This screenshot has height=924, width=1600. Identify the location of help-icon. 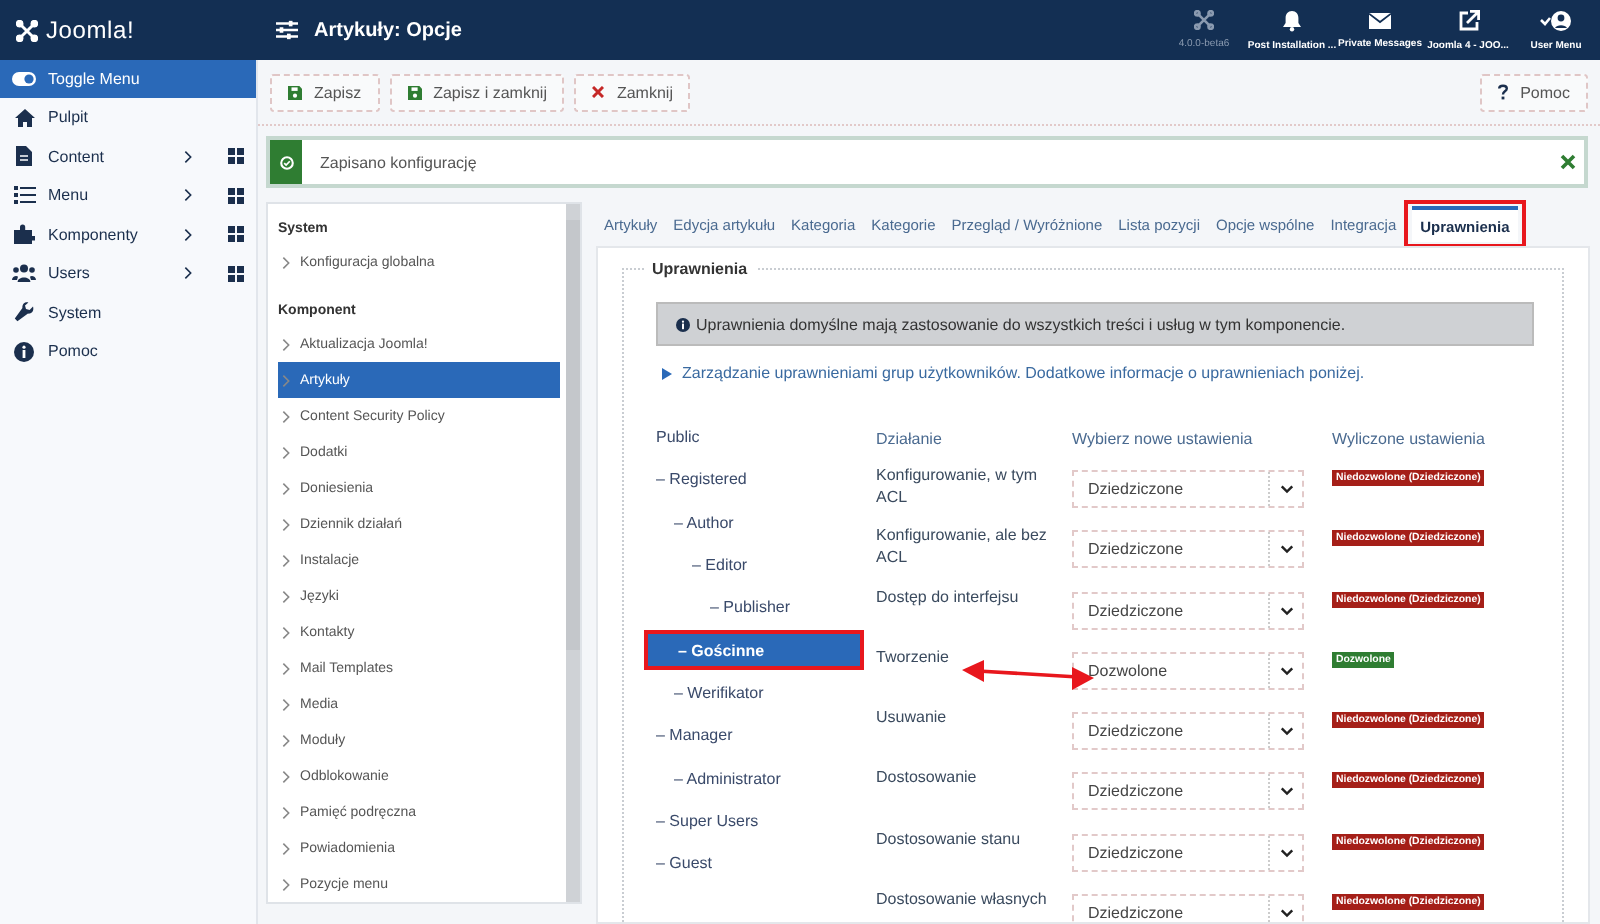
(1503, 92).